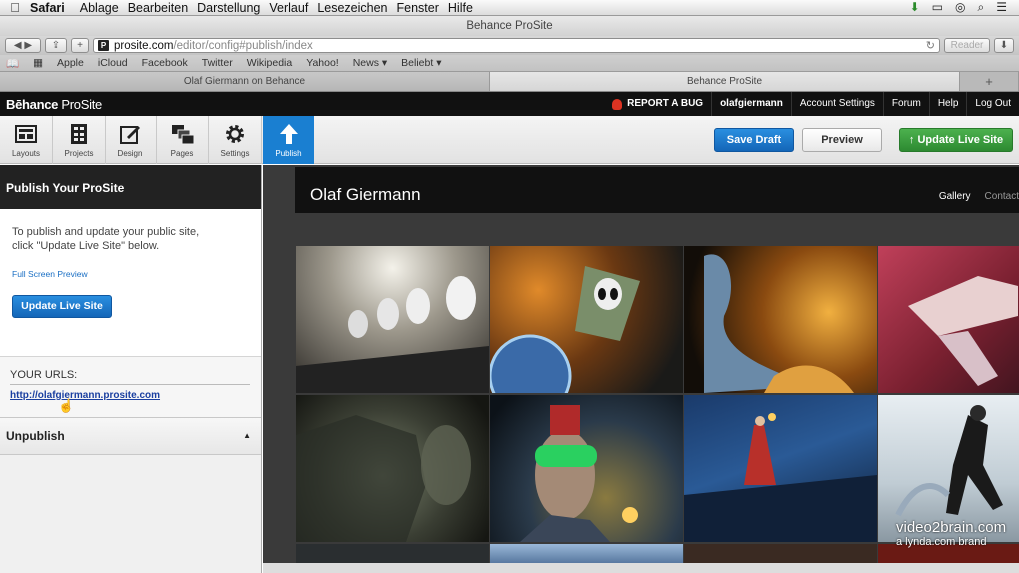 This screenshot has width=1019, height=573. What do you see at coordinates (130, 395) in the screenshot?
I see `site-url-link: http://olafgiermann.prosite.com` at bounding box center [130, 395].